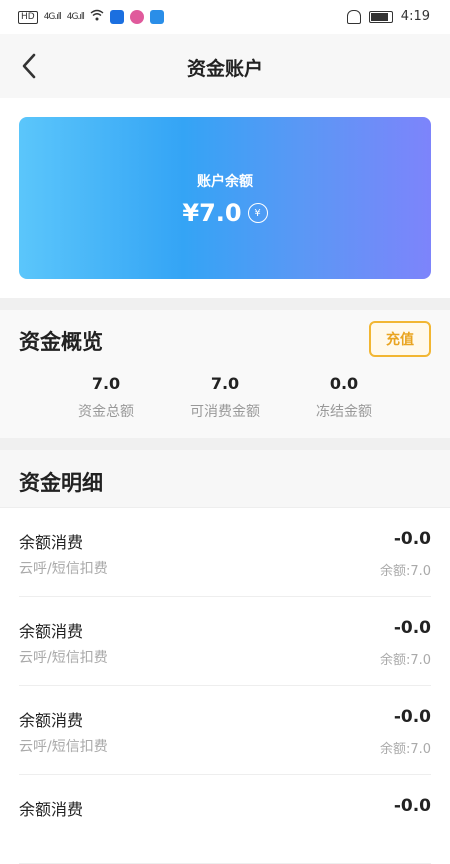 The height and width of the screenshot is (864, 450). I want to click on list-item: 余额消费 -0.0, so click(225, 819).